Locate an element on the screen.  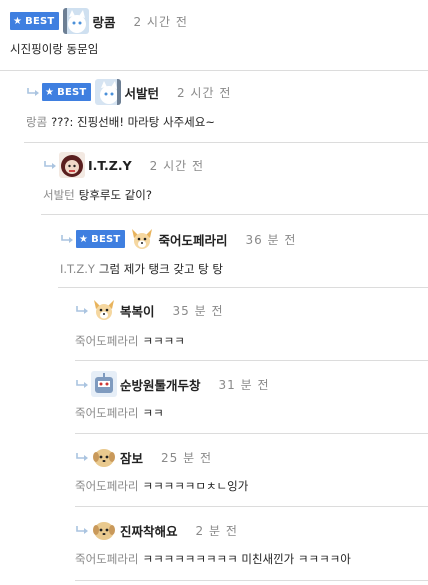
nickname: I.T.Z.Y is located at coordinates (110, 165).